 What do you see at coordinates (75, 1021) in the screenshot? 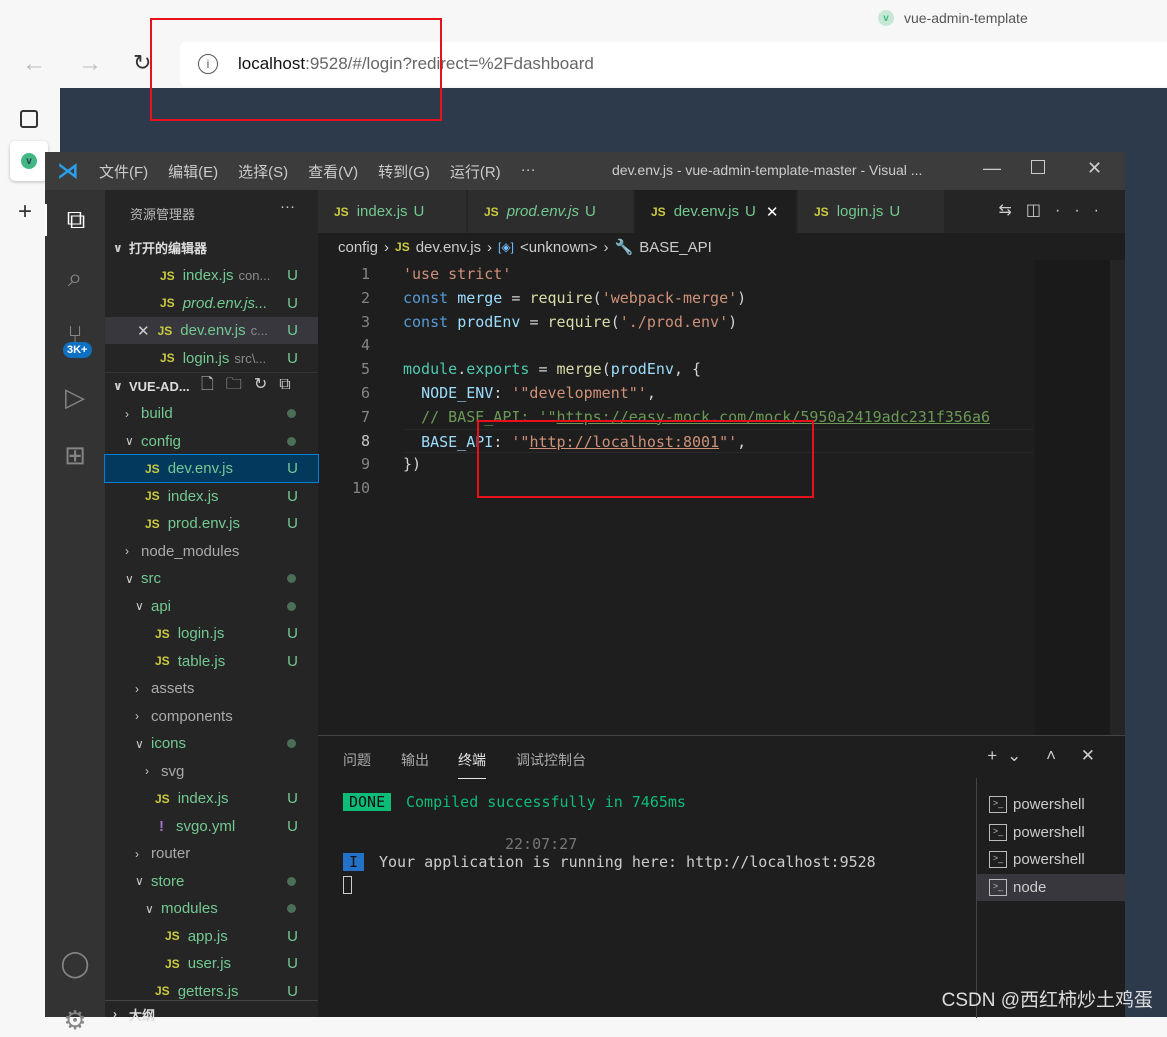
I see `settings-gear-icon: ⚙` at bounding box center [75, 1021].